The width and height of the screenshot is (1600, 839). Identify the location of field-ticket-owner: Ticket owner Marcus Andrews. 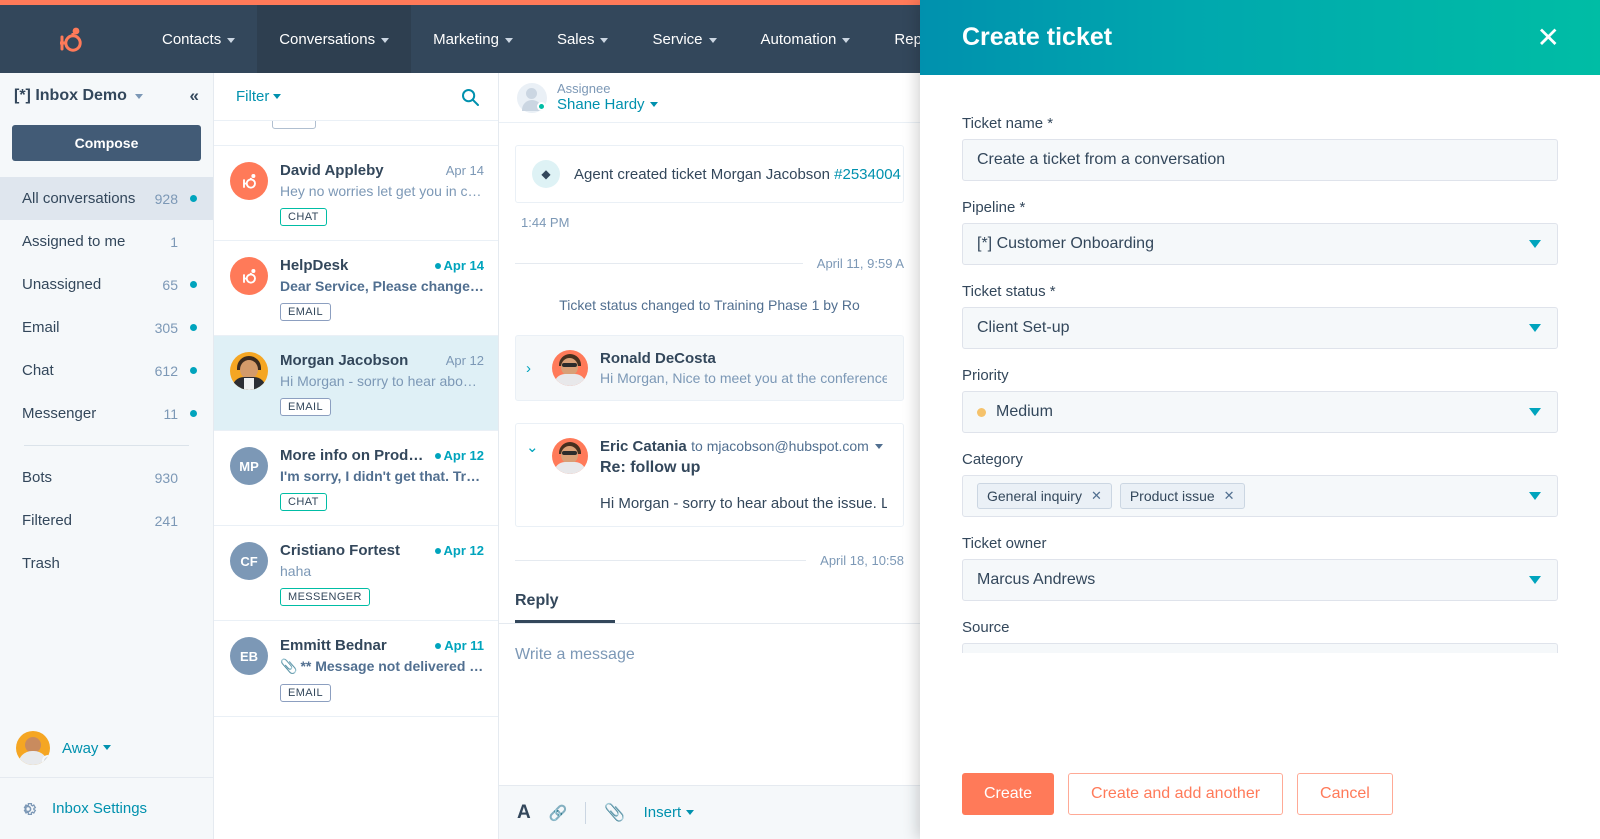
(1260, 568).